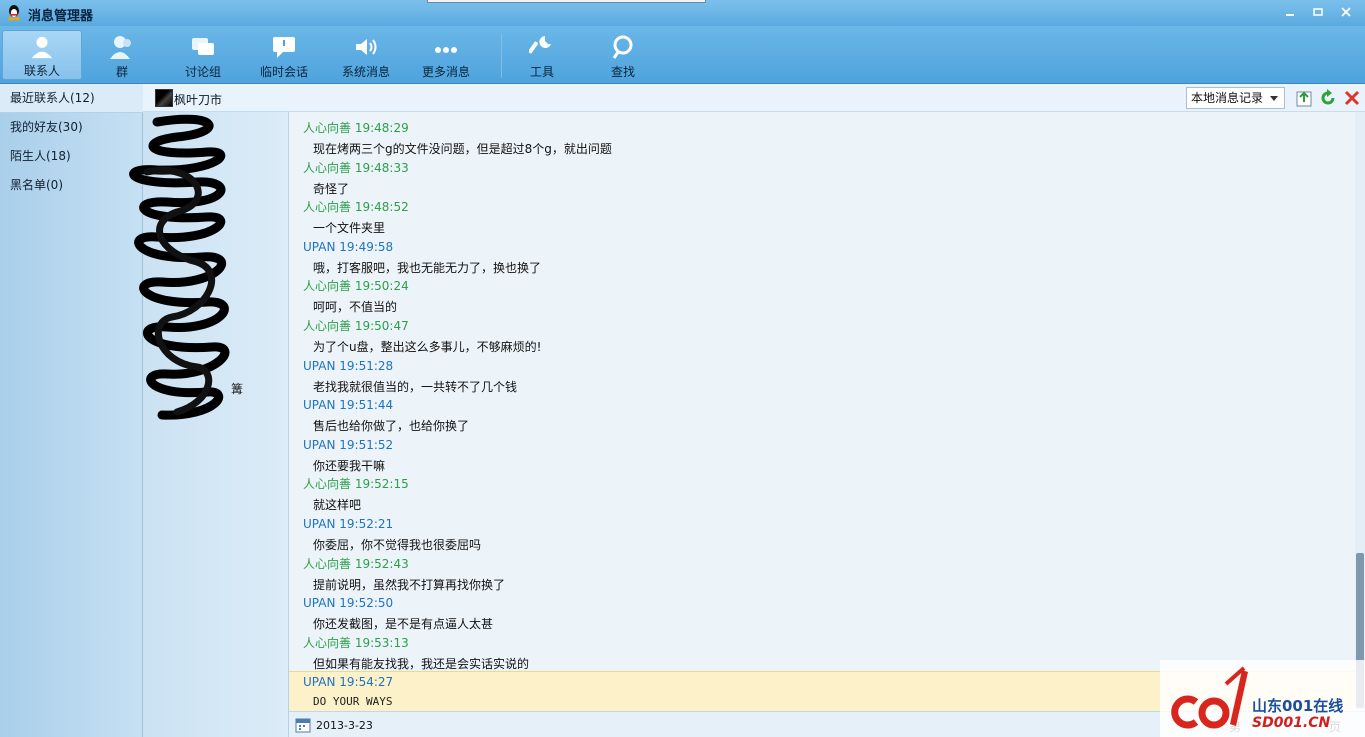 The image size is (1365, 737). I want to click on nav-recent-contacts: 最近联系人(12), so click(71, 98).